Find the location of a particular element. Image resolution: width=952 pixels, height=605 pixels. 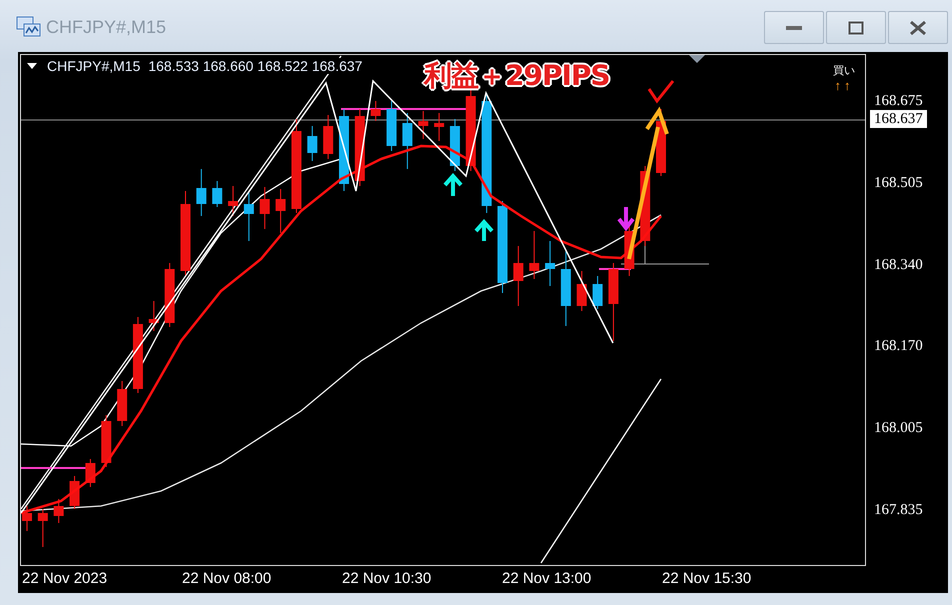

dropdown-triangle-icon is located at coordinates (32, 66).